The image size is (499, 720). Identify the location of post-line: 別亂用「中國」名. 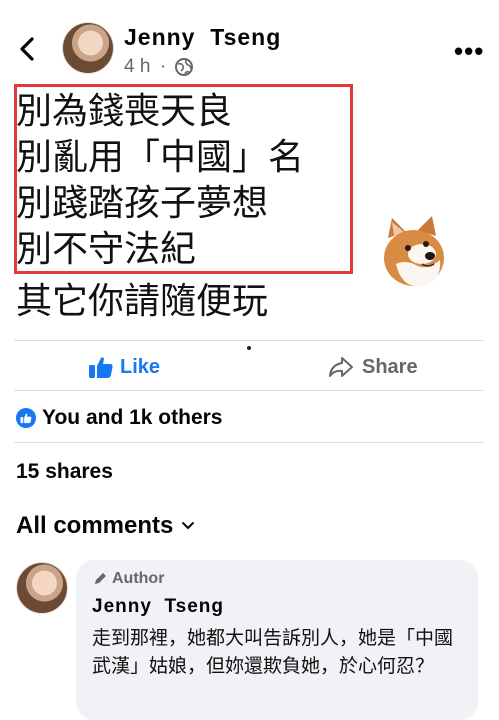
(160, 157).